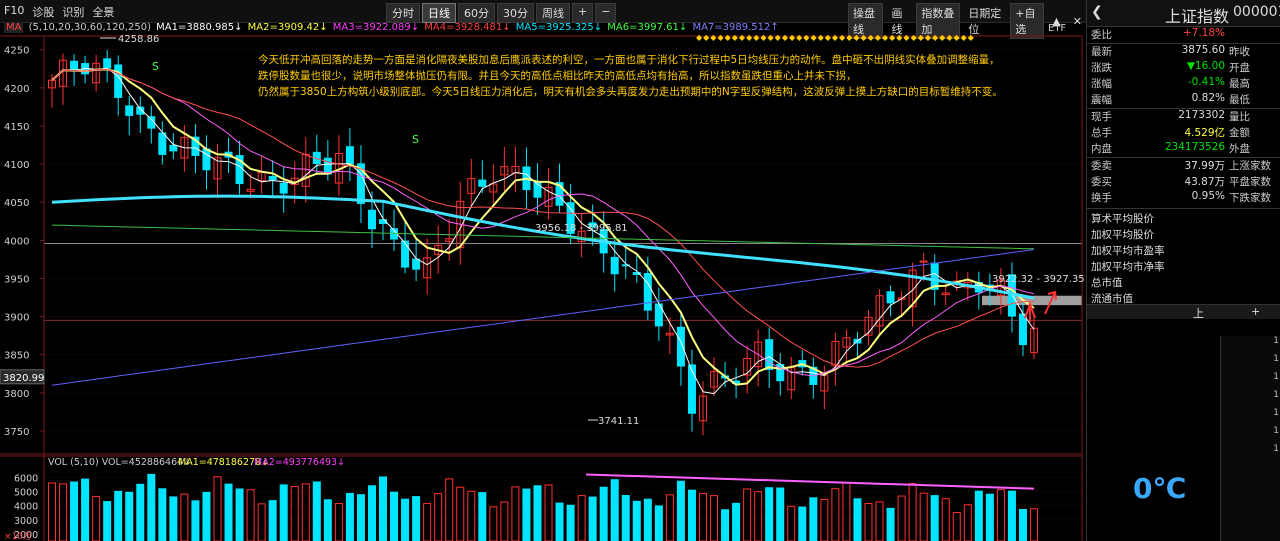 Image resolution: width=1280 pixels, height=541 pixels. Describe the element at coordinates (1097, 12) in the screenshot. I see `back-icon: ❮` at that location.